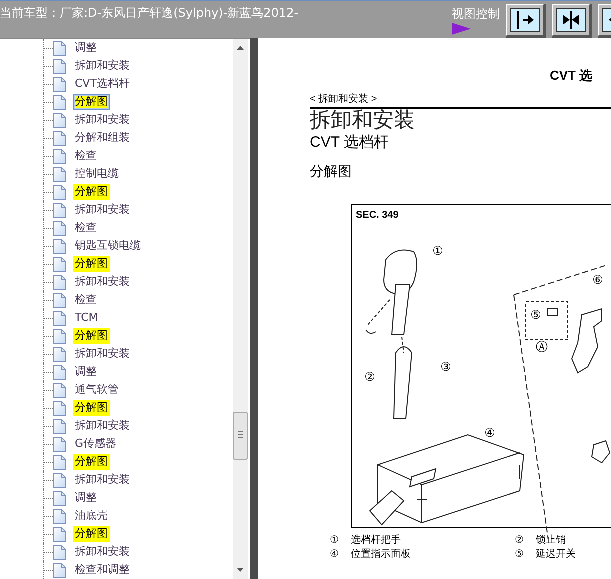 The image size is (611, 579). Describe the element at coordinates (370, 377) in the screenshot. I see `callout-number: ②` at that location.